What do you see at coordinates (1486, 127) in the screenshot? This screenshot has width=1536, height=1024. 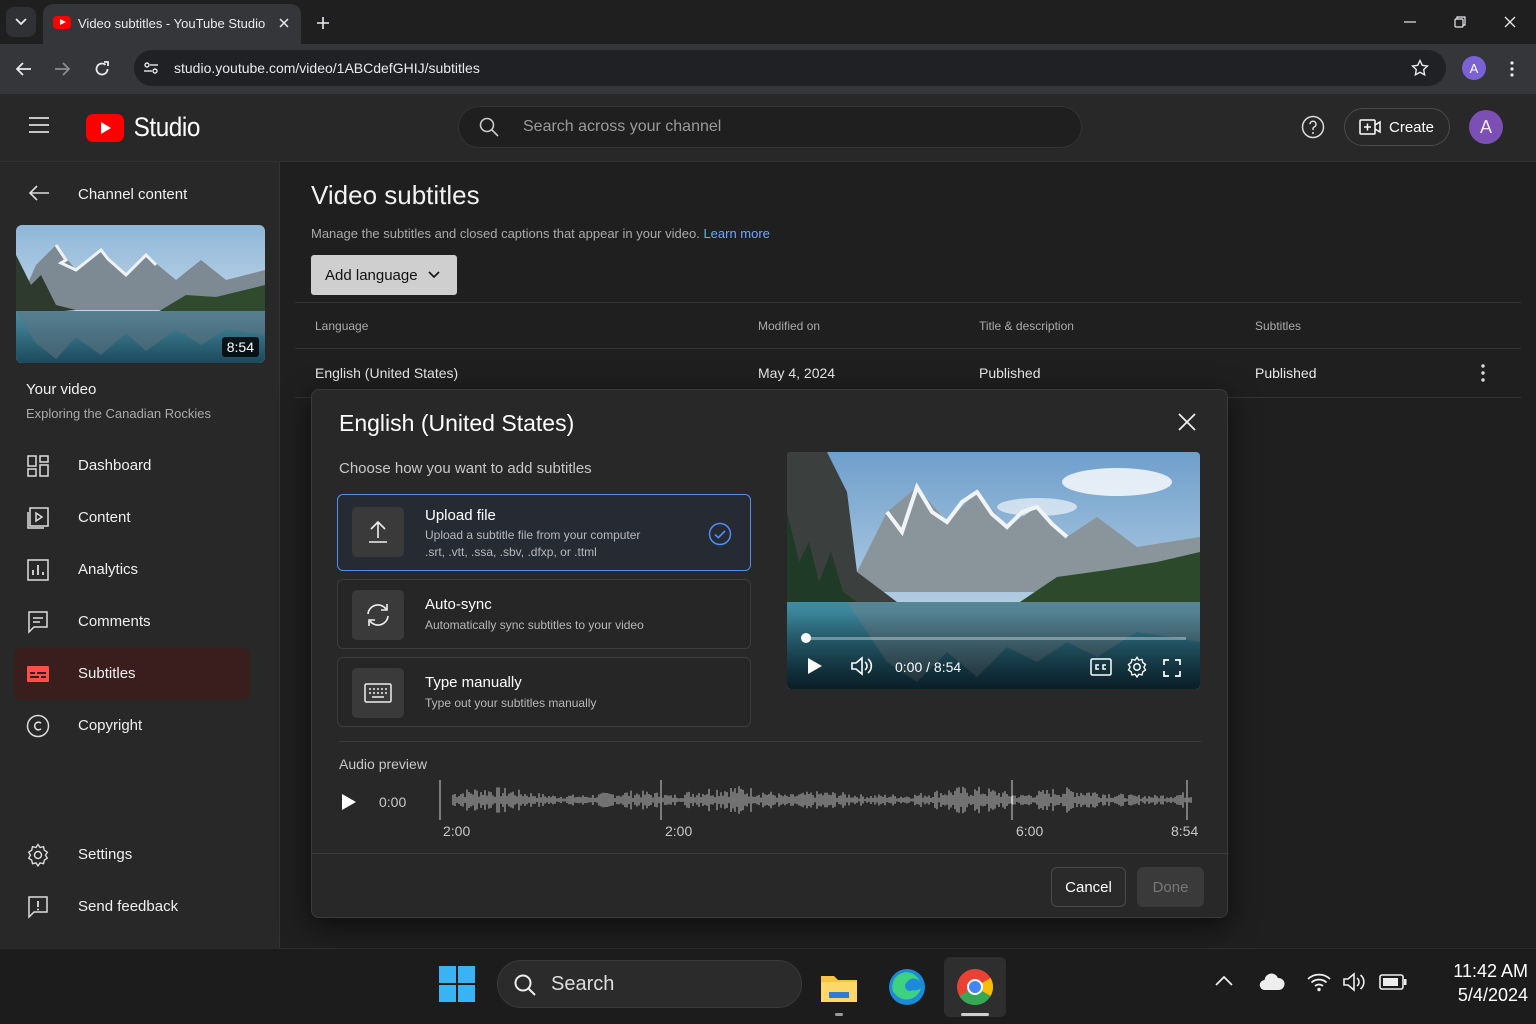 I see `account-avatar: A` at bounding box center [1486, 127].